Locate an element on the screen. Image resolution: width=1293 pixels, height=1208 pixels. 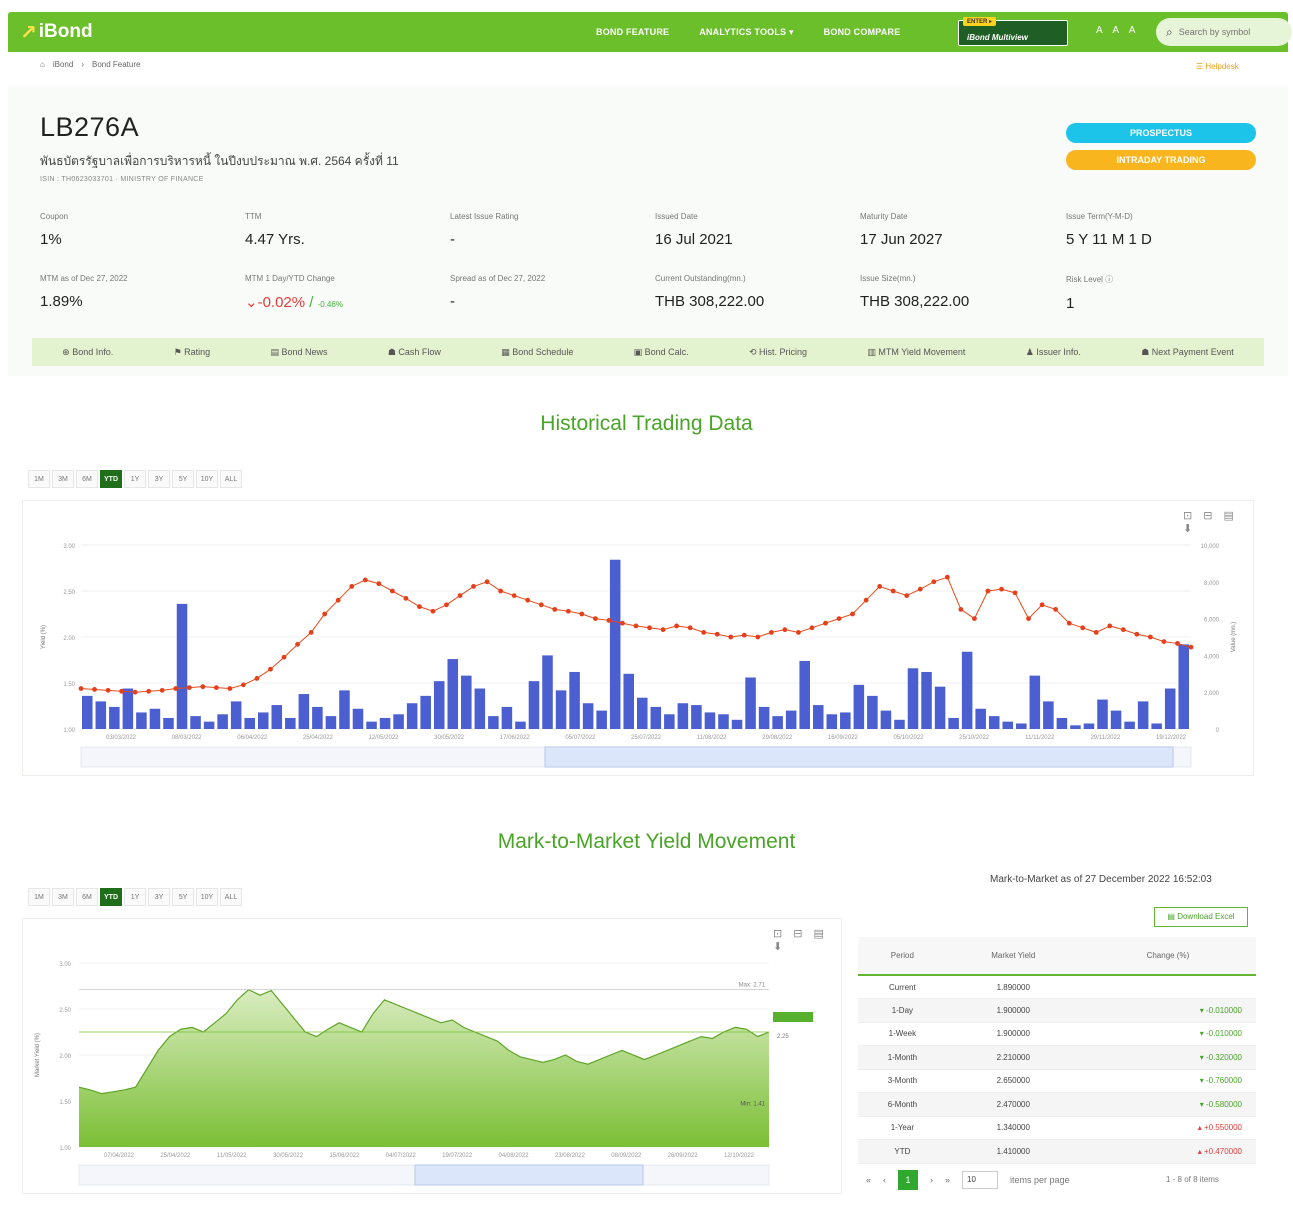
nav-bond-feature: BOND FEATURE is located at coordinates (632, 32).